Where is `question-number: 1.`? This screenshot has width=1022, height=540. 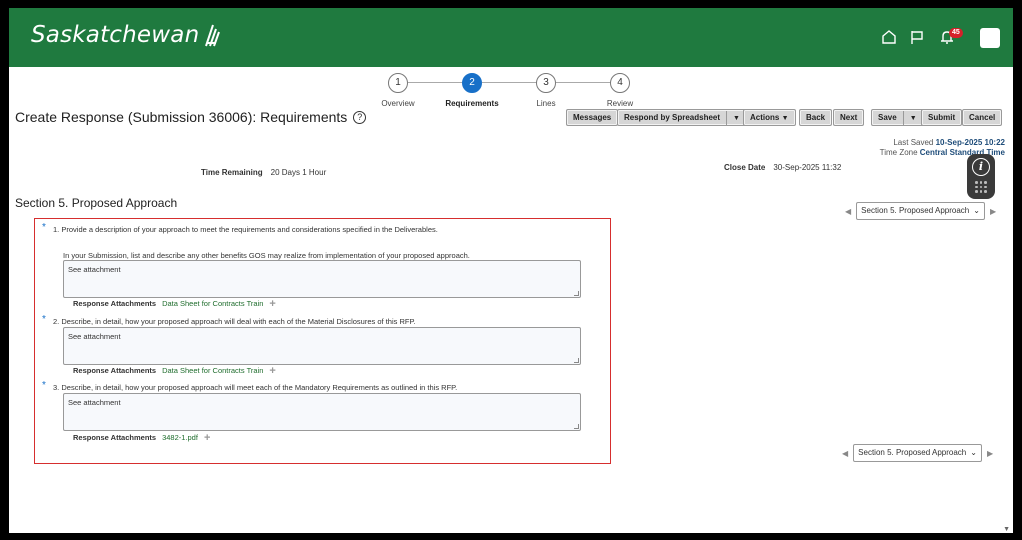
question-number: 1. is located at coordinates (56, 229).